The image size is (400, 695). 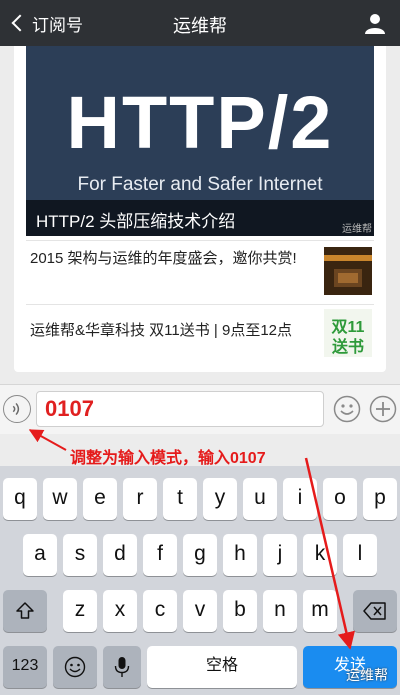 I want to click on plus-icon, so click(x=383, y=409).